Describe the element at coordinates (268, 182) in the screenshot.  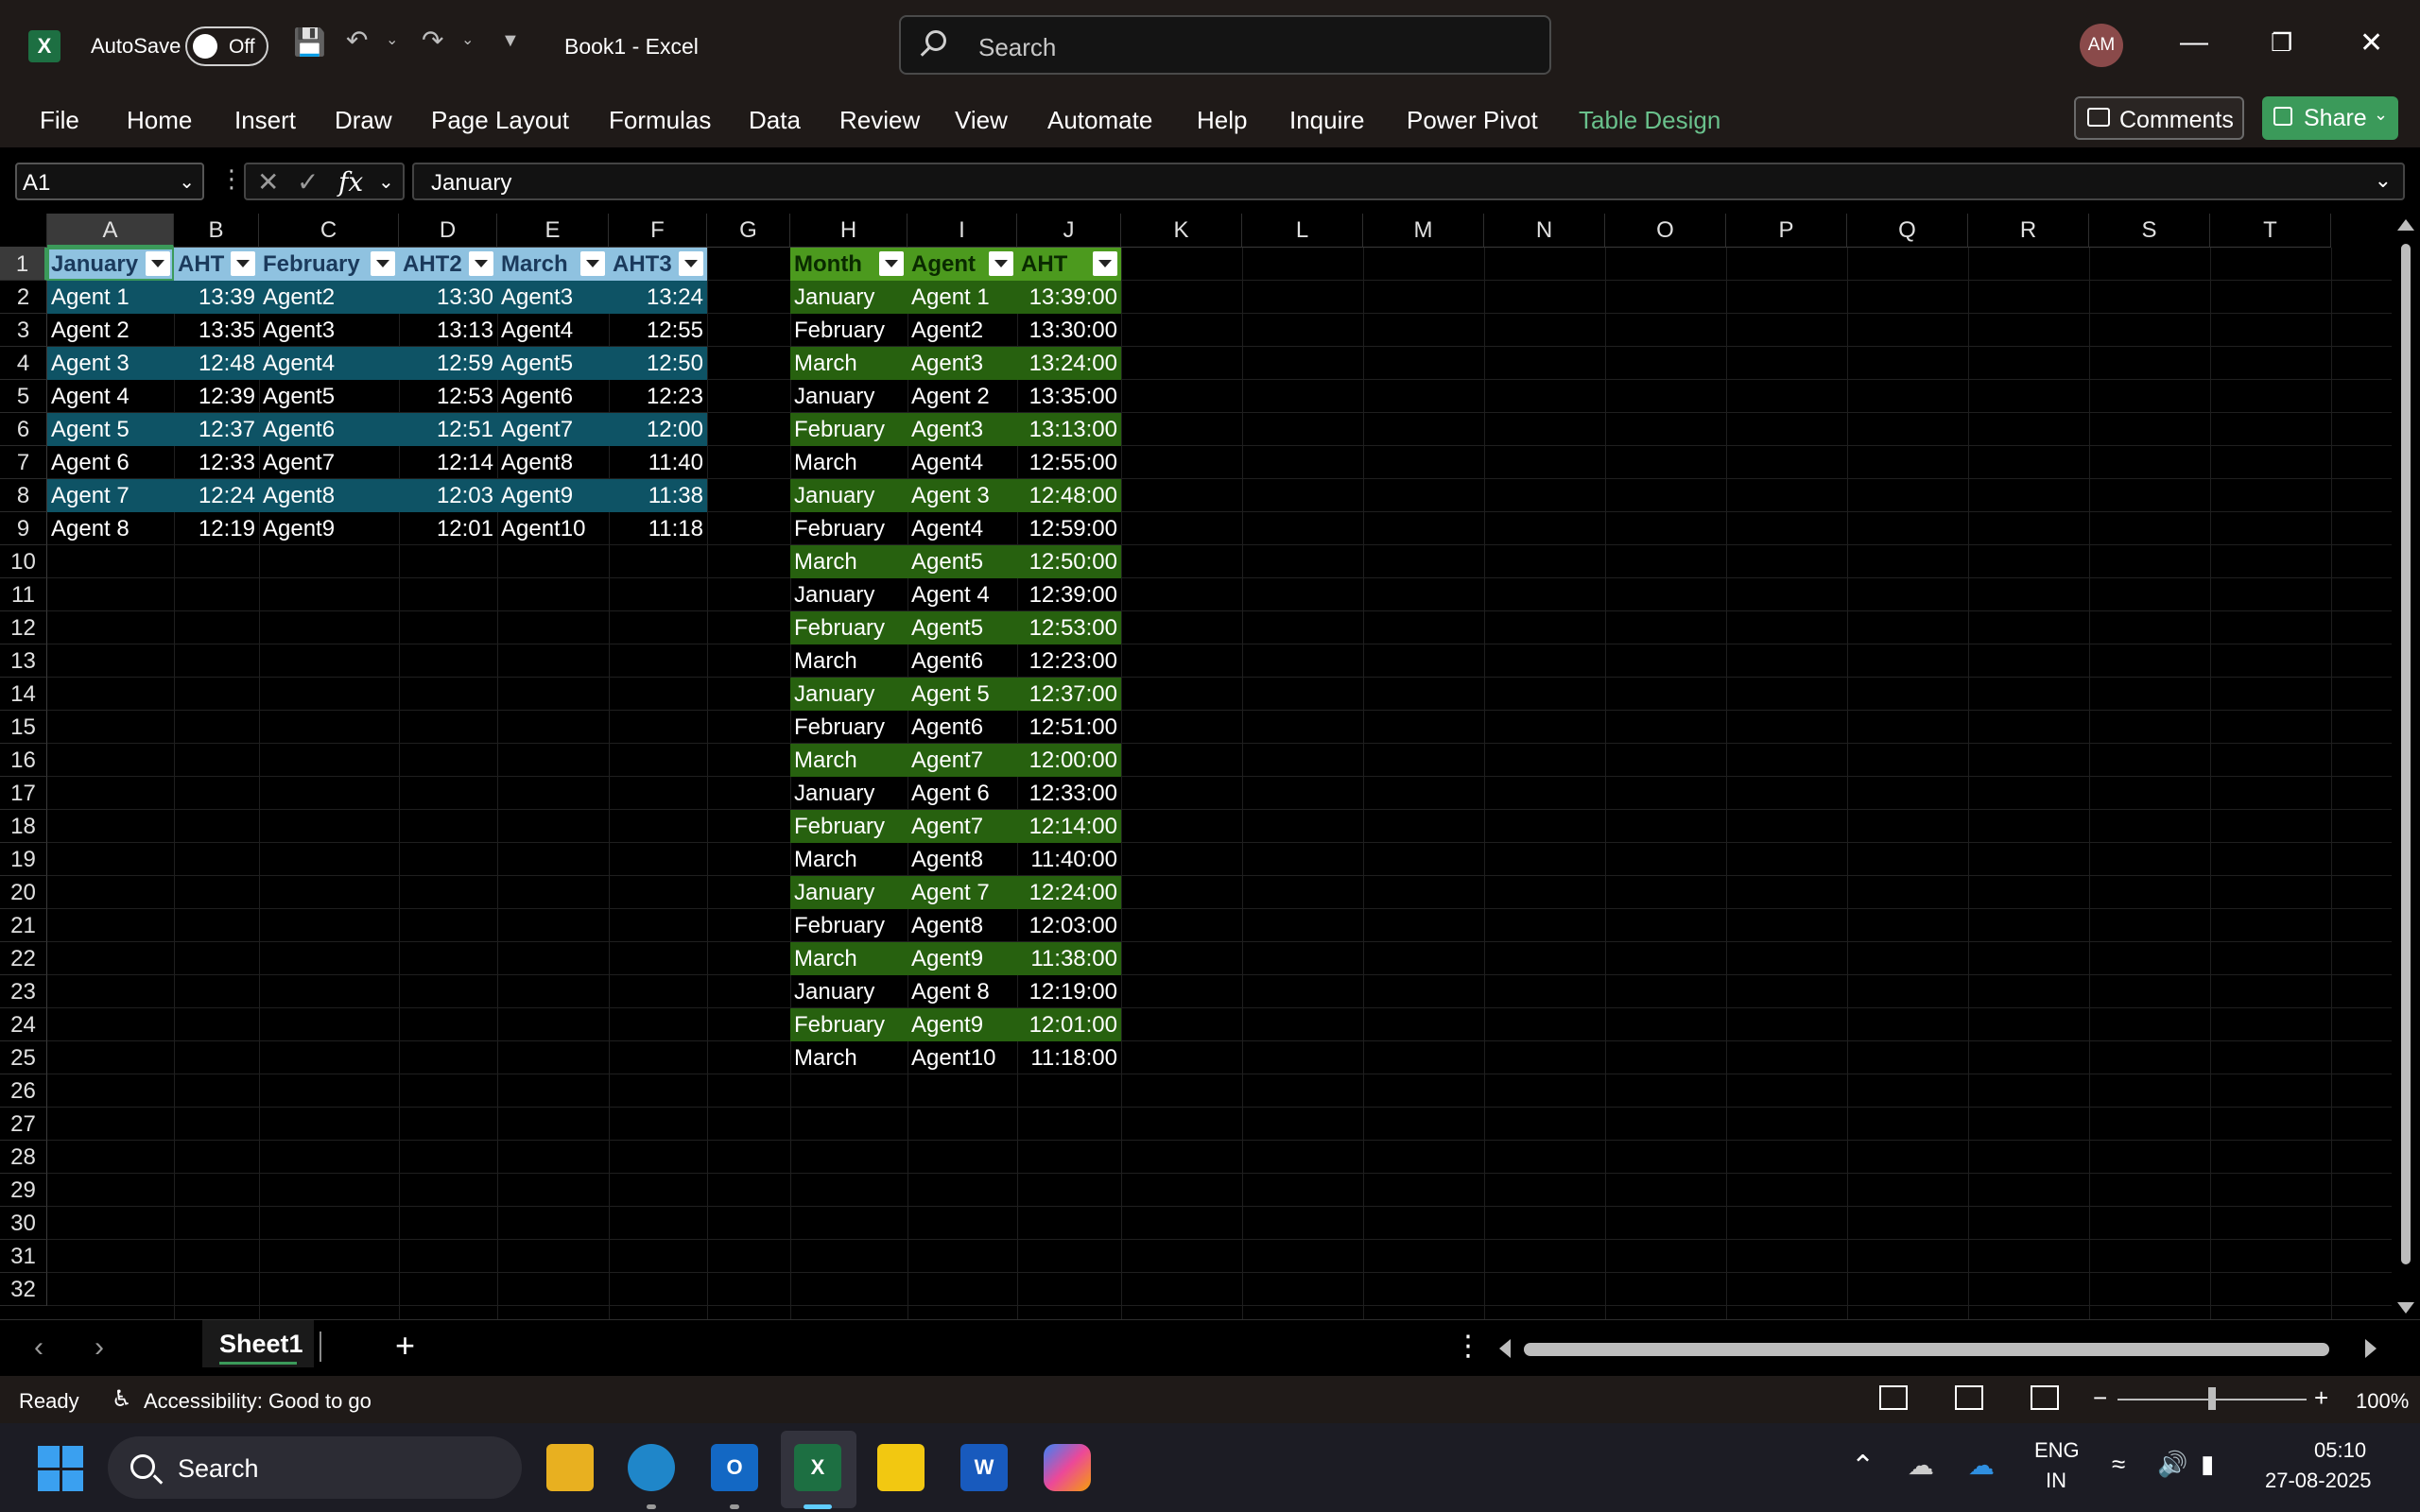
I see `cancel-icon: ✕` at that location.